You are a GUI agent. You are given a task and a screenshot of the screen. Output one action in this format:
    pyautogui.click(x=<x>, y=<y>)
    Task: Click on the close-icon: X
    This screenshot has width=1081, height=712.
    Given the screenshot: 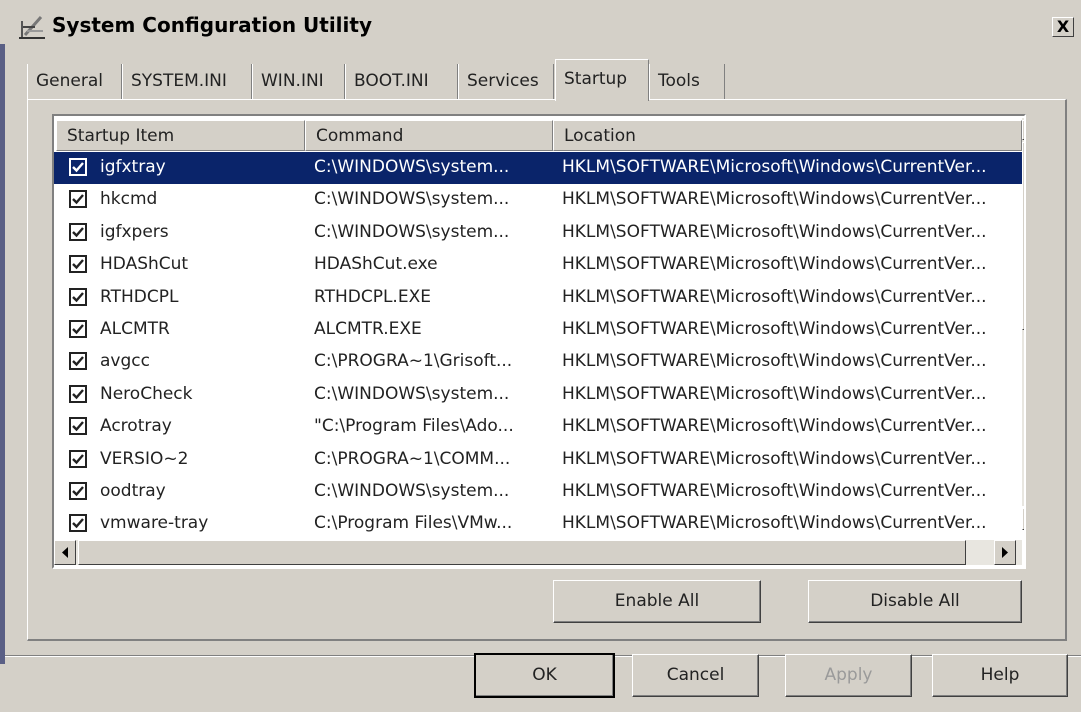 What is the action you would take?
    pyautogui.click(x=1063, y=26)
    